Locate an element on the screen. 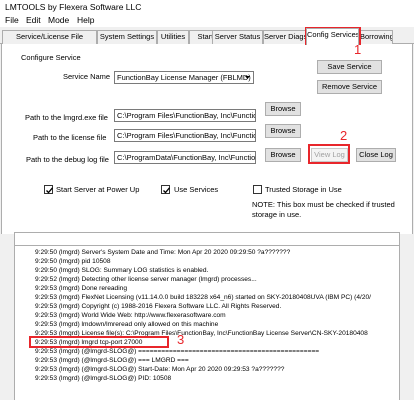 This screenshot has width=414, height=400. annotation-number-3: 3 is located at coordinates (181, 339).